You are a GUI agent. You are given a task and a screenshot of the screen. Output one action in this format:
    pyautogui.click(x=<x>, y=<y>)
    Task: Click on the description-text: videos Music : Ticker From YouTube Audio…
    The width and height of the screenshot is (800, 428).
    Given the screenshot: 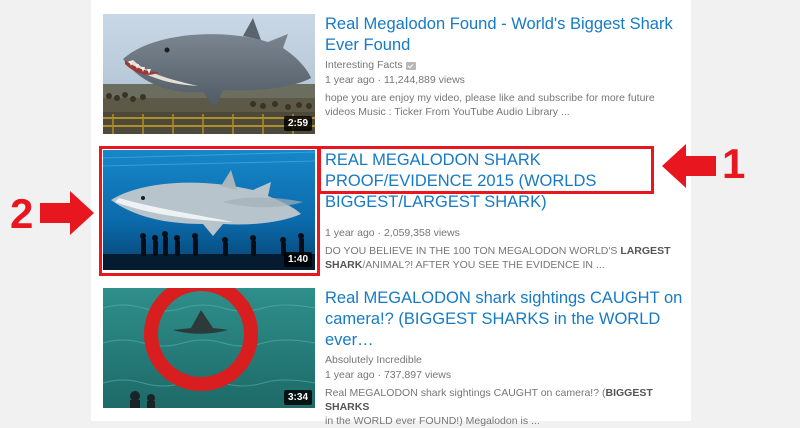 What is the action you would take?
    pyautogui.click(x=447, y=112)
    